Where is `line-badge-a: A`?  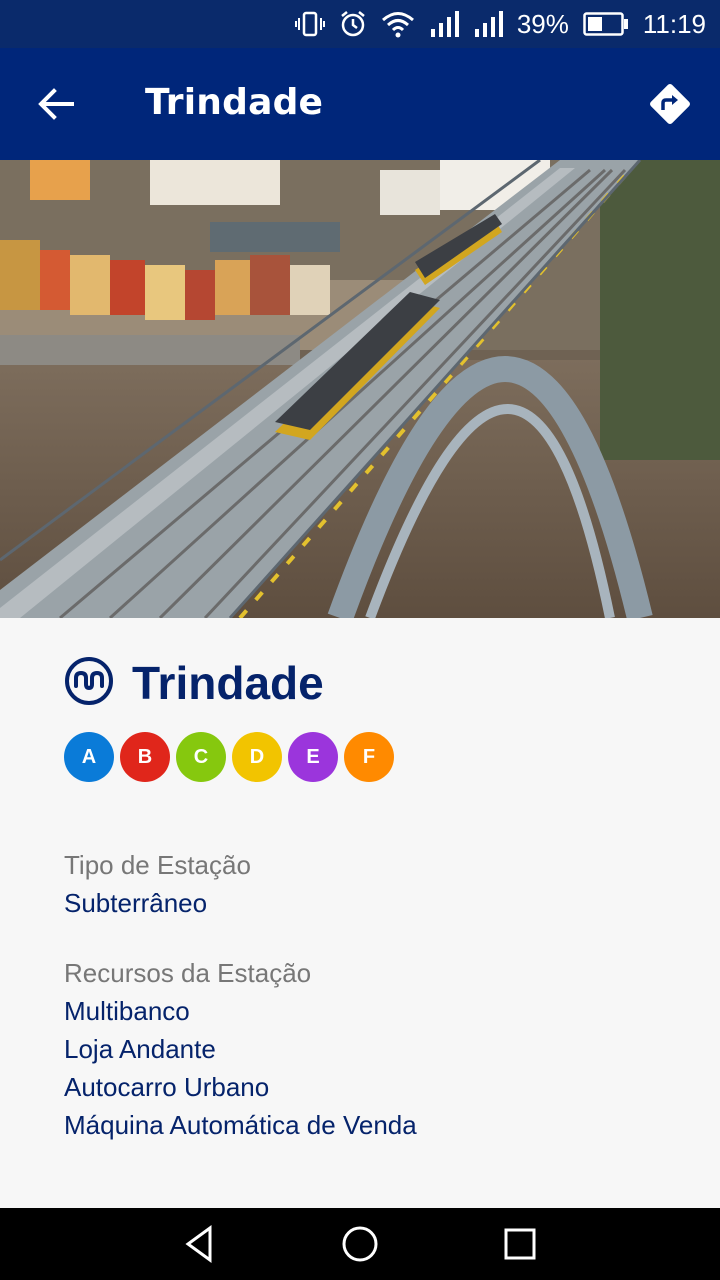 line-badge-a: A is located at coordinates (89, 757).